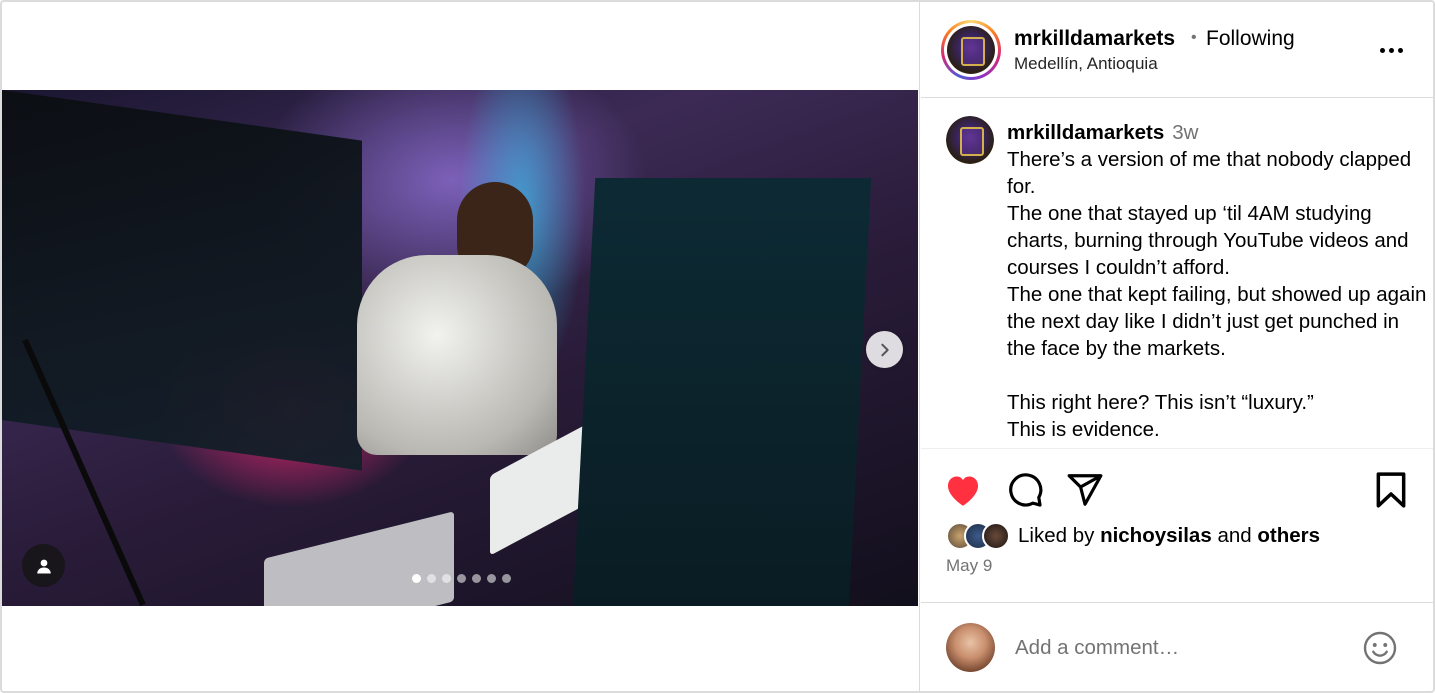 The height and width of the screenshot is (693, 1435). I want to click on carousel-next-button, so click(884, 349).